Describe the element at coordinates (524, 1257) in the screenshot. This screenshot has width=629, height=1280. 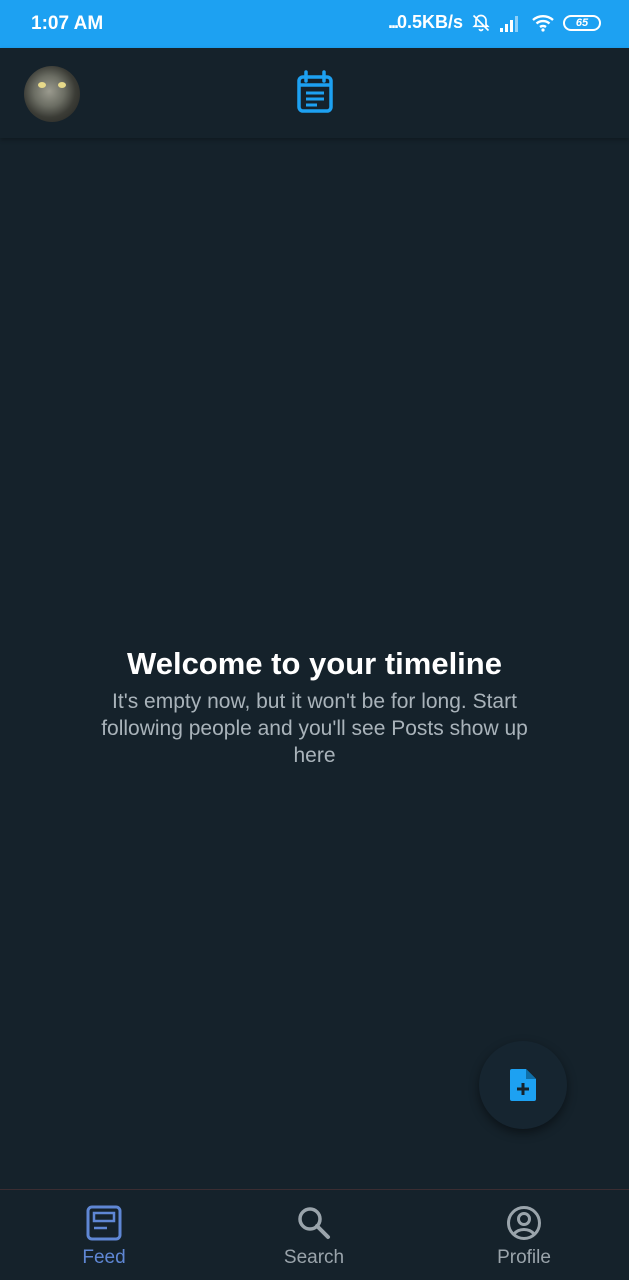
I see `tab-profile-label: Profile` at that location.